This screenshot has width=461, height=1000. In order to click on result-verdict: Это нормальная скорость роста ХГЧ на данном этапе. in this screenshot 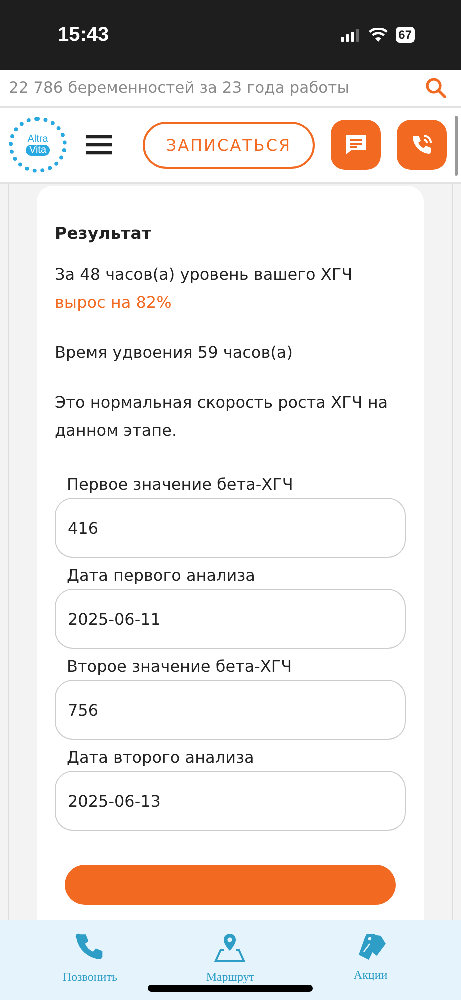, I will do `click(222, 417)`.